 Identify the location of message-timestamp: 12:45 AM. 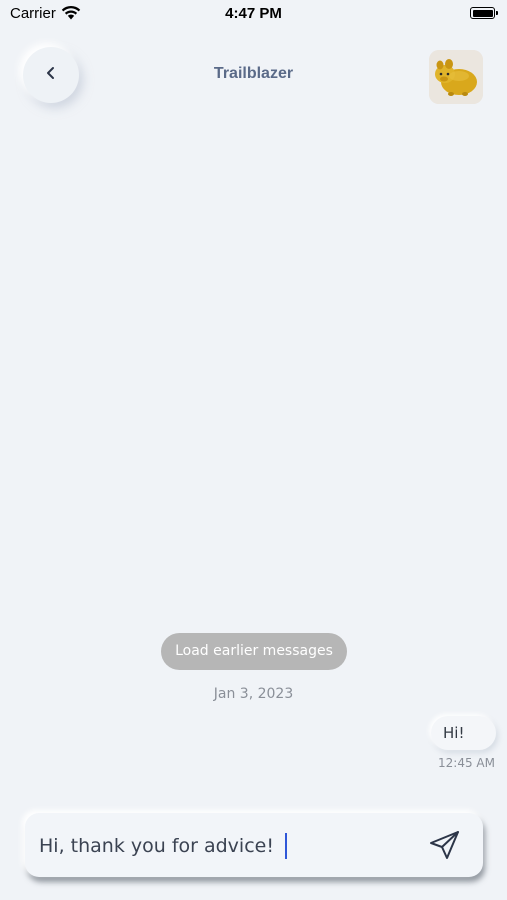
(466, 763).